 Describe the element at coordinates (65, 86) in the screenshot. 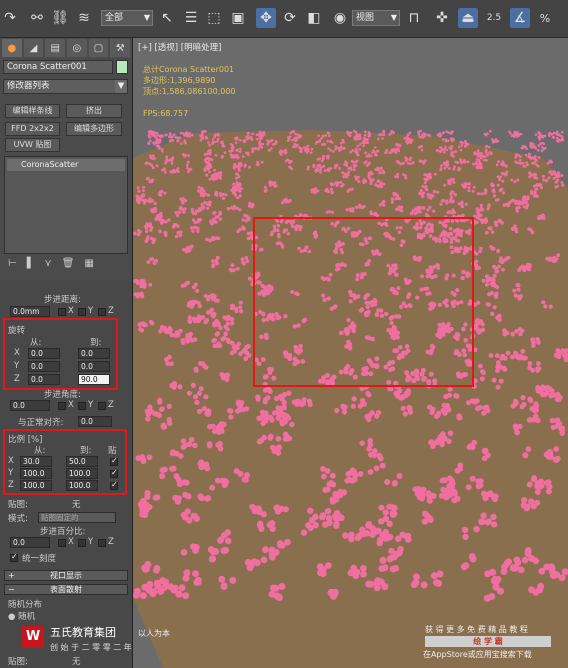

I see `modifier-list-select: 修改器列表 ▼` at that location.